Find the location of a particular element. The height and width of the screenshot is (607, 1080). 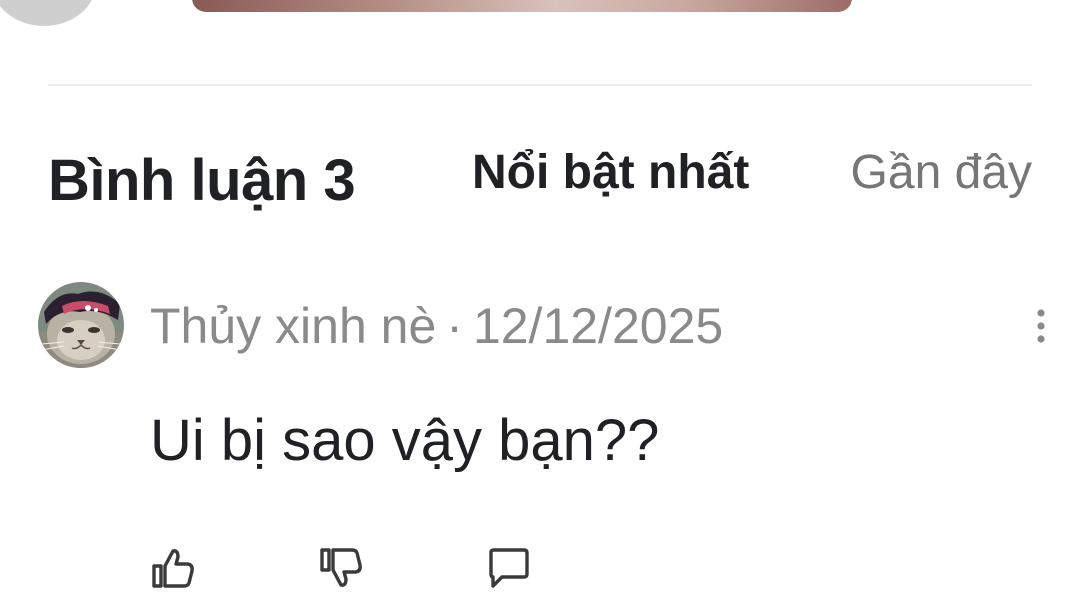

cat-avatar-image is located at coordinates (81, 325).